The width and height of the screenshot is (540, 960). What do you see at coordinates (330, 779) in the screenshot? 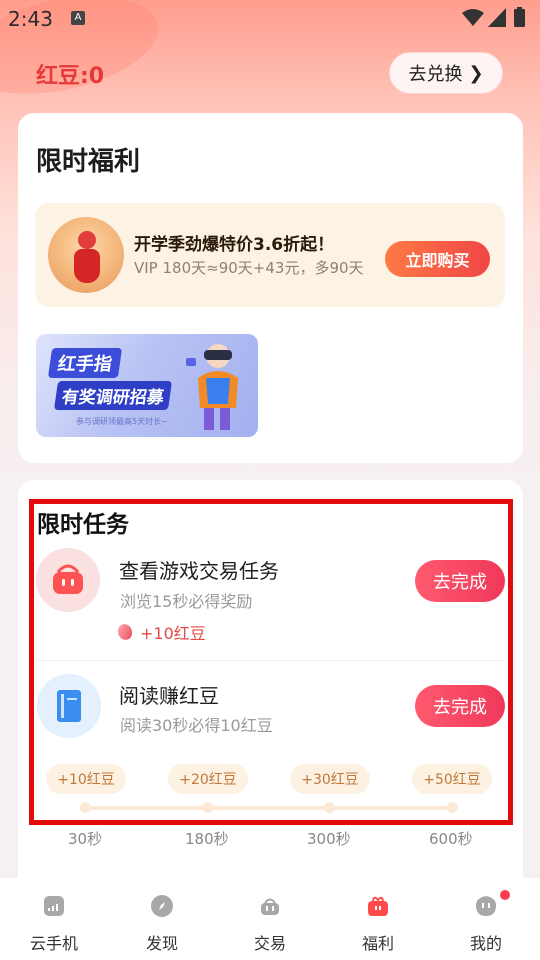
I see `milestone-reward: +30红豆` at bounding box center [330, 779].